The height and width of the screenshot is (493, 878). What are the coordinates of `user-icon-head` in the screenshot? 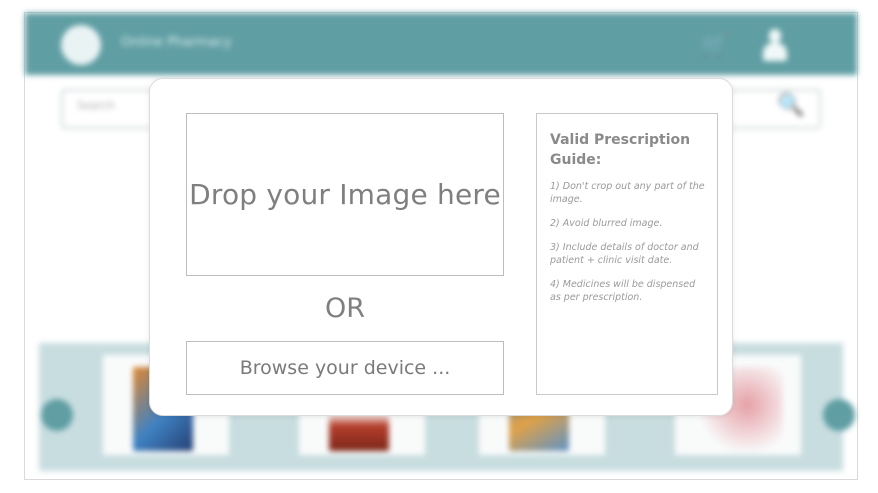 It's located at (775, 36).